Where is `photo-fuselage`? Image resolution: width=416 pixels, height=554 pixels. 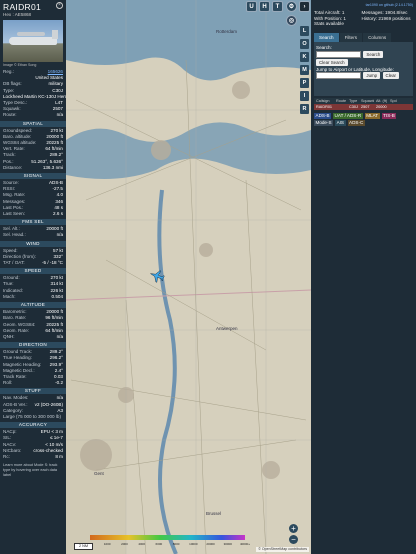 photo-fuselage is located at coordinates (33, 41).